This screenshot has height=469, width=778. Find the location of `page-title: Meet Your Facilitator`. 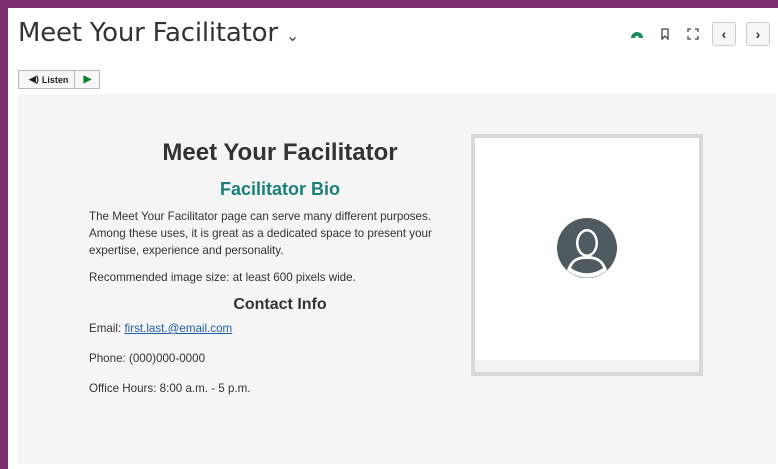

page-title: Meet Your Facilitator is located at coordinates (148, 33).